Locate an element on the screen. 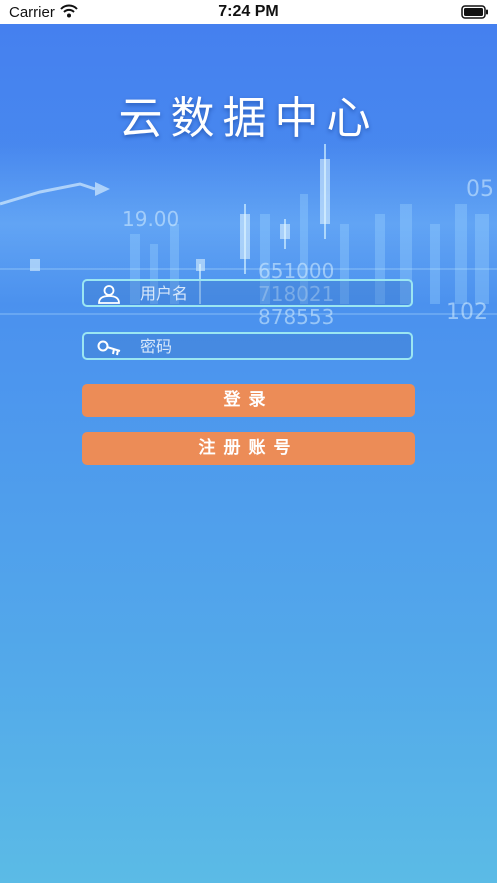  username-input is located at coordinates (270, 293).